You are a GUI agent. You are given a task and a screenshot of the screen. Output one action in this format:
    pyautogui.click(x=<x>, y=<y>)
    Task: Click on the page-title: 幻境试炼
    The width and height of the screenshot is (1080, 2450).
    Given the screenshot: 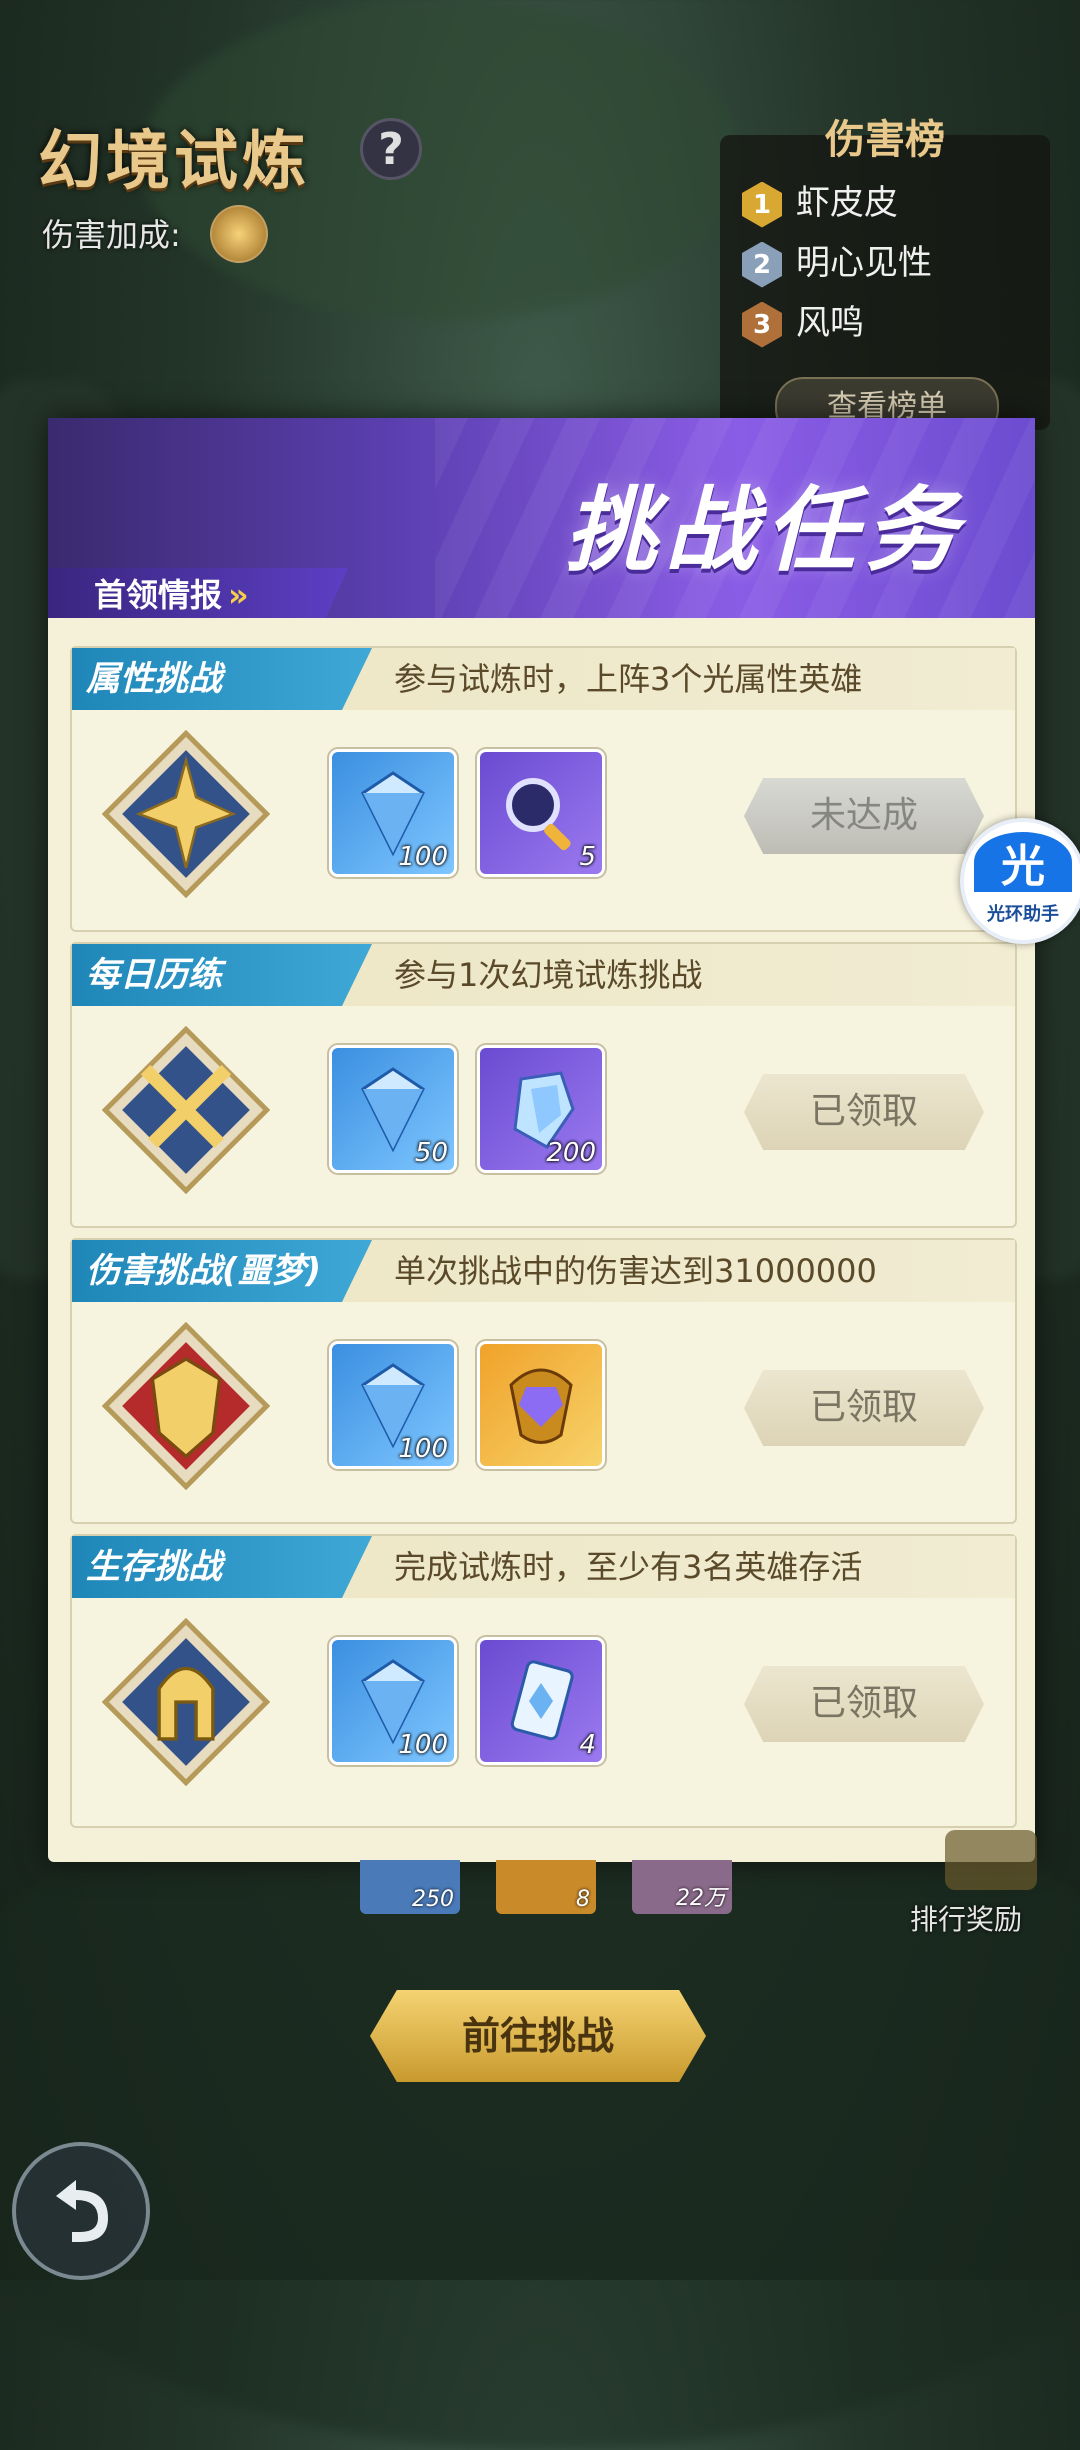 What is the action you would take?
    pyautogui.click(x=174, y=162)
    